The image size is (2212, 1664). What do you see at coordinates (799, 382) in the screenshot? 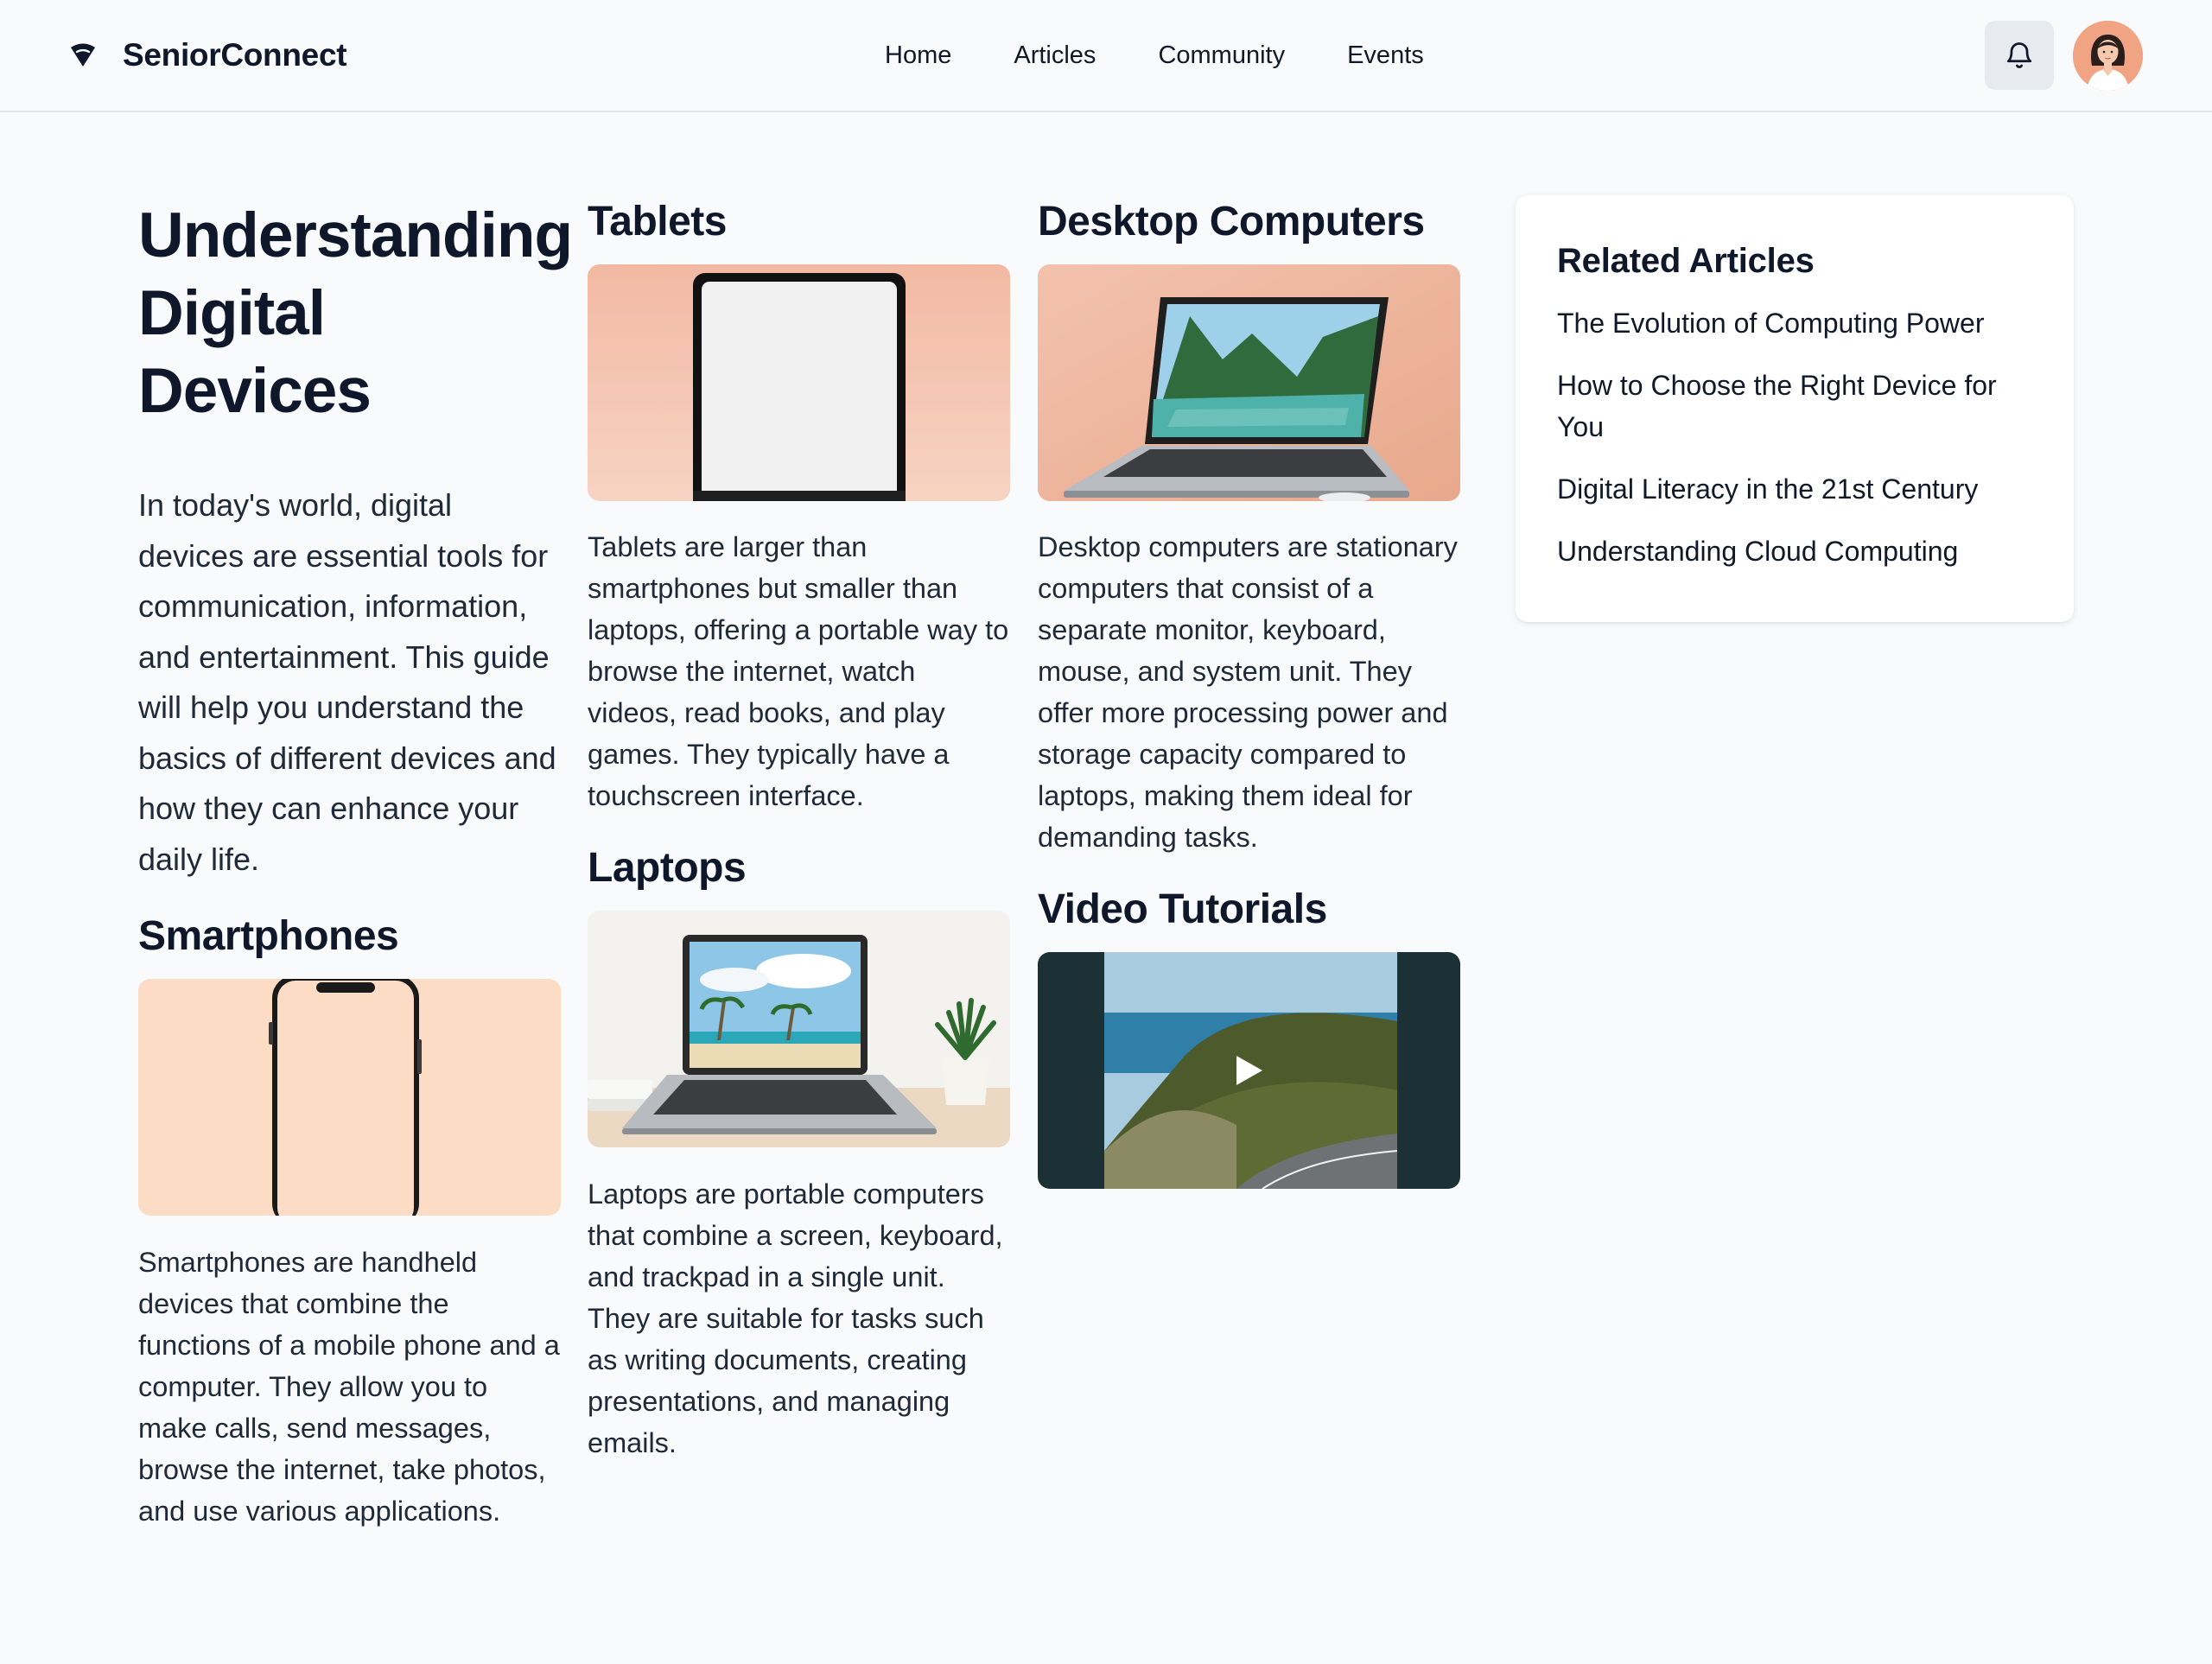
I see `tablet-image` at bounding box center [799, 382].